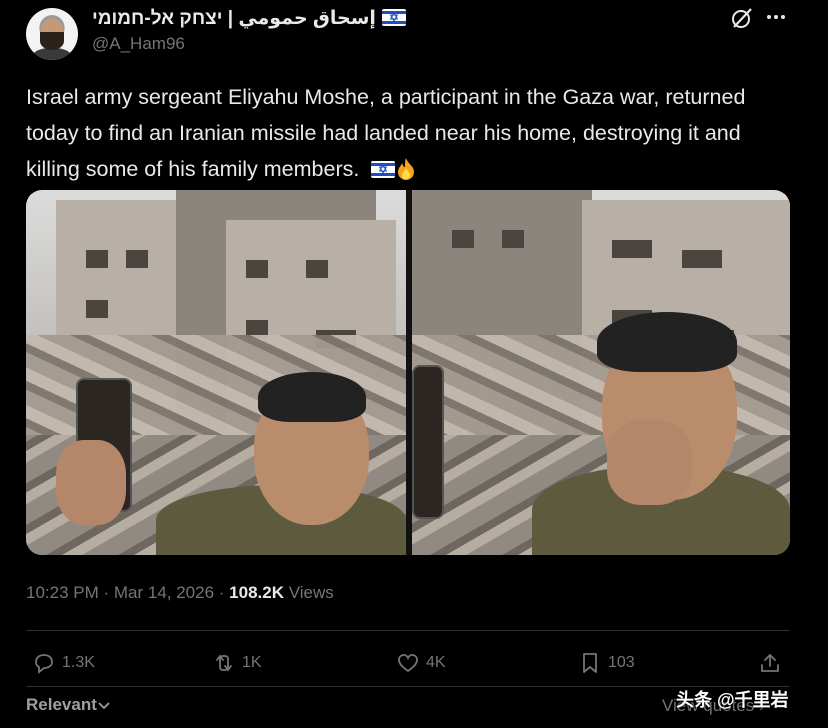 This screenshot has height=728, width=828. Describe the element at coordinates (237, 663) in the screenshot. I see `repost-button: 1K` at that location.